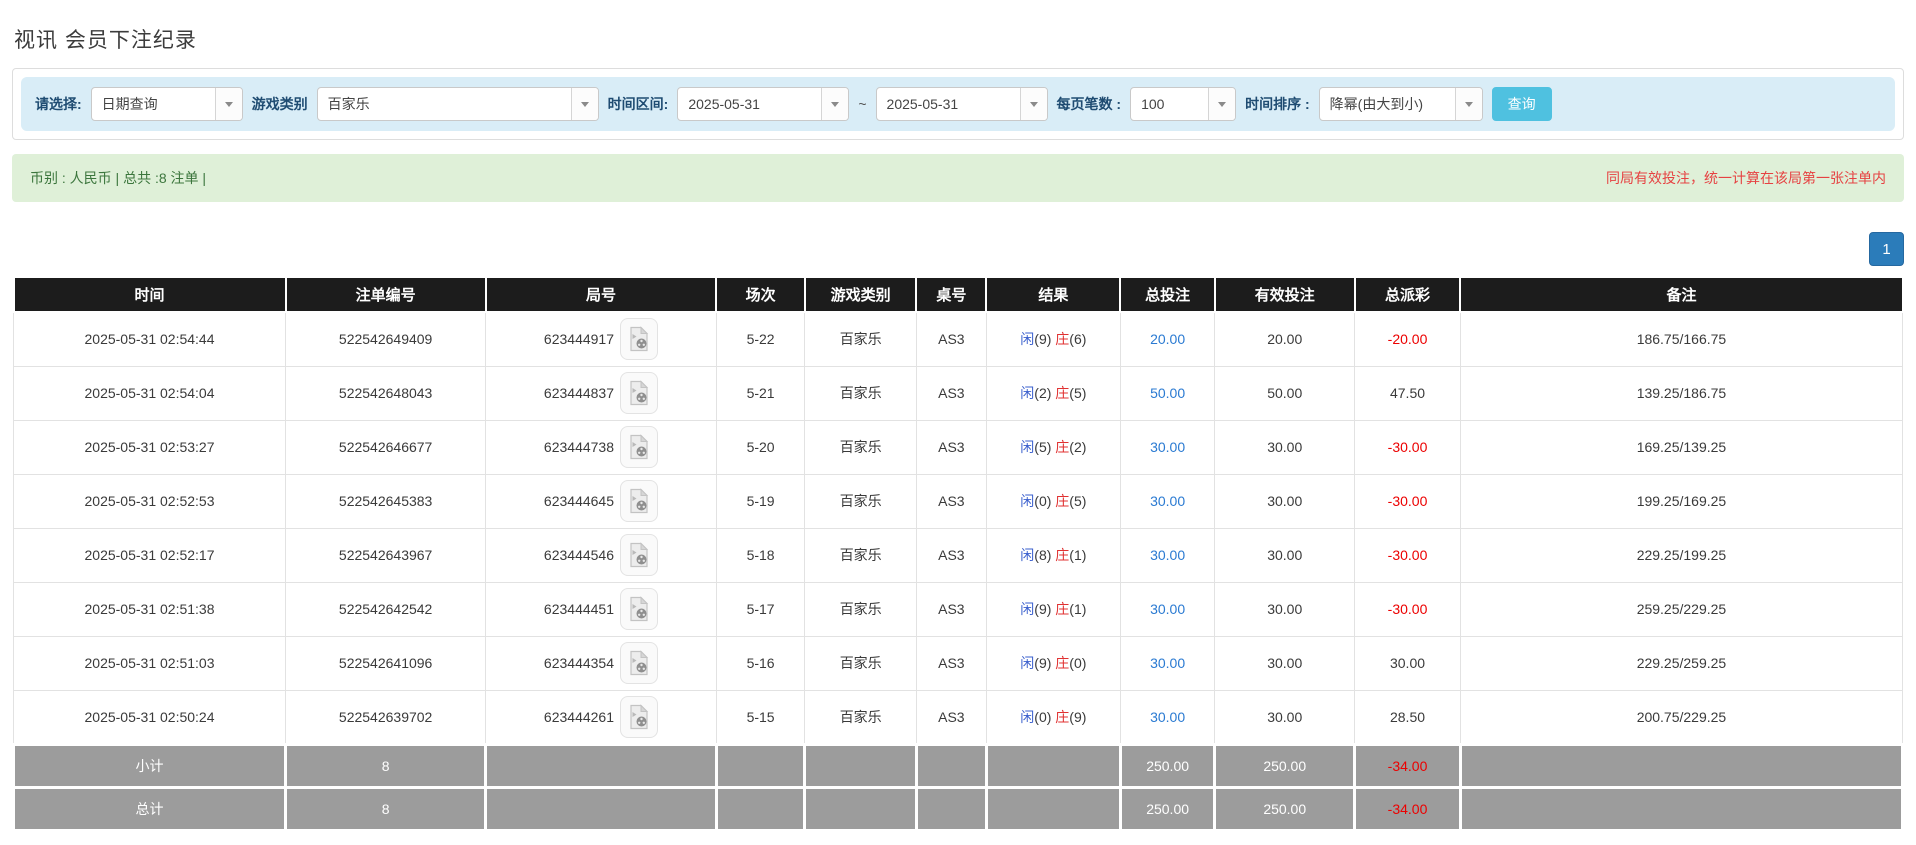 This screenshot has width=1916, height=845. What do you see at coordinates (760, 339) in the screenshot?
I see `cell-session: 5-22` at bounding box center [760, 339].